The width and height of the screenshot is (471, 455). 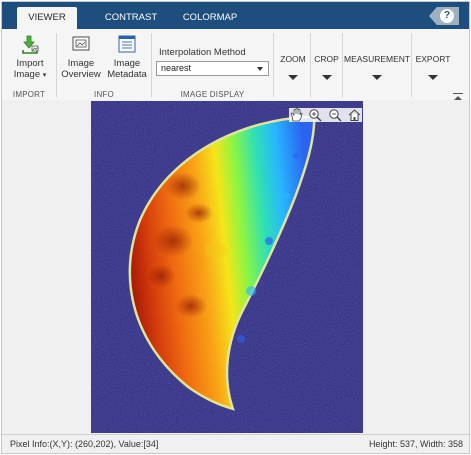 What do you see at coordinates (433, 67) in the screenshot?
I see `export-button: EXPORT` at bounding box center [433, 67].